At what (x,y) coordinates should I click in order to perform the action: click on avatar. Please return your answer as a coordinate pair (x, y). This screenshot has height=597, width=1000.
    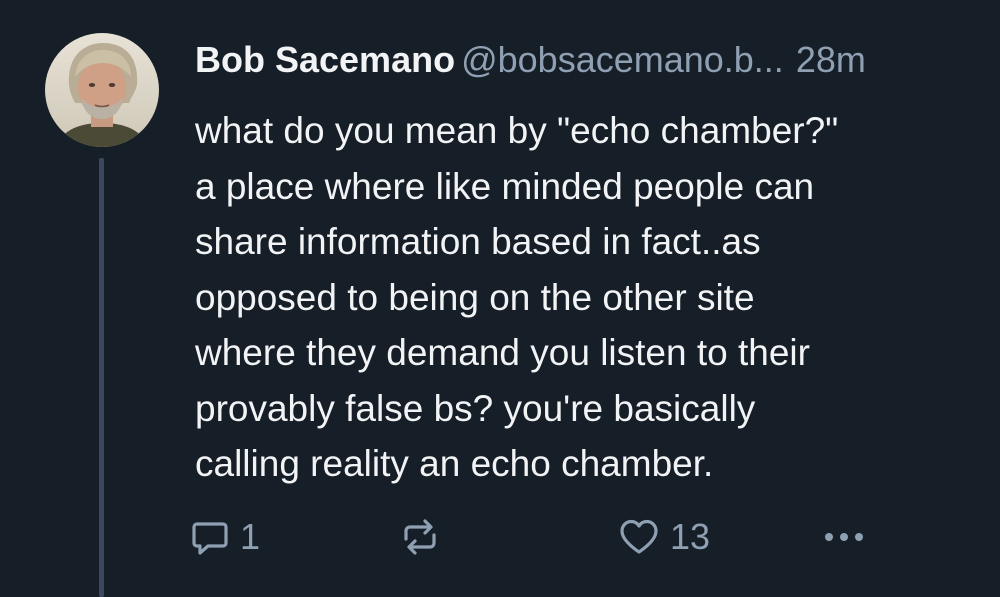
    Looking at the image, I should click on (102, 90).